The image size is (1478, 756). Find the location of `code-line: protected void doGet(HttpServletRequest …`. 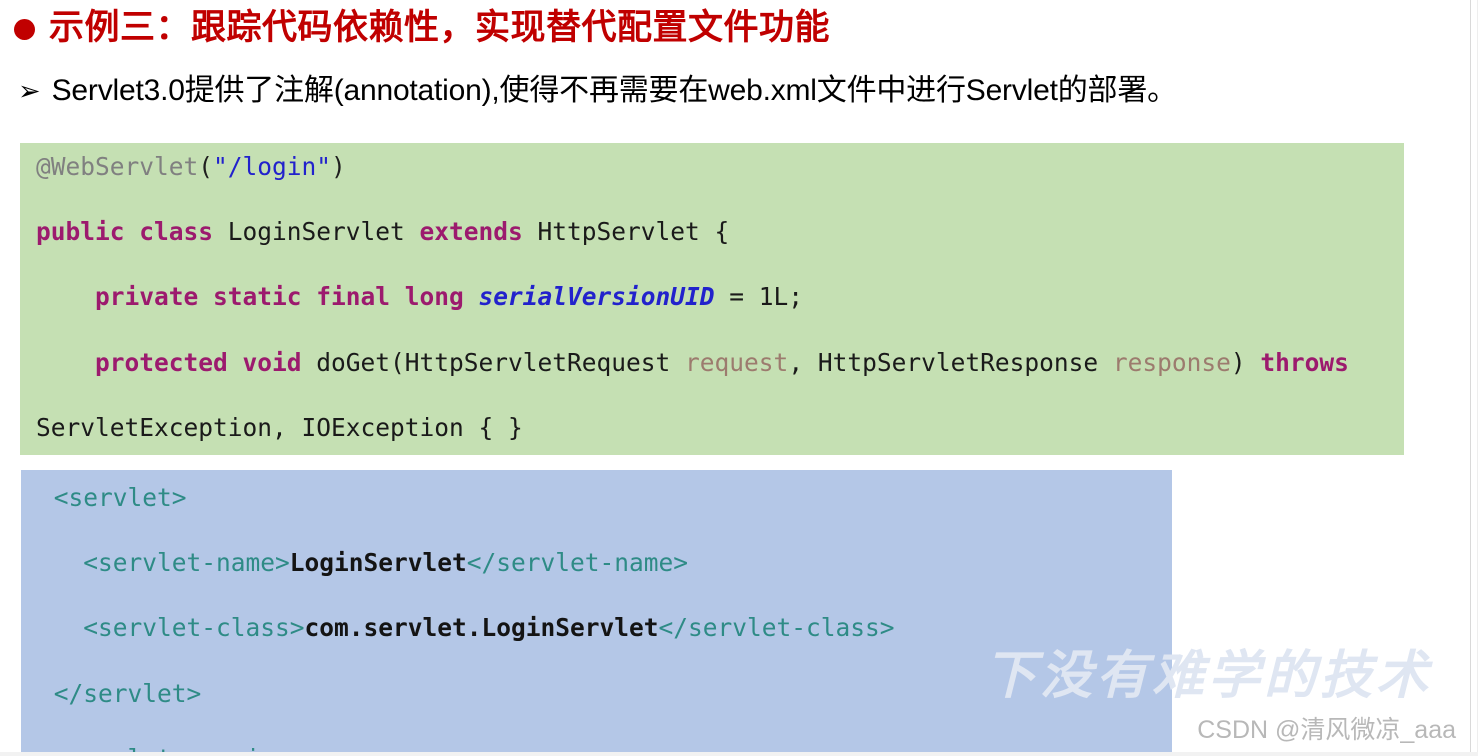

code-line: protected void doGet(HttpServletRequest … is located at coordinates (720, 363).